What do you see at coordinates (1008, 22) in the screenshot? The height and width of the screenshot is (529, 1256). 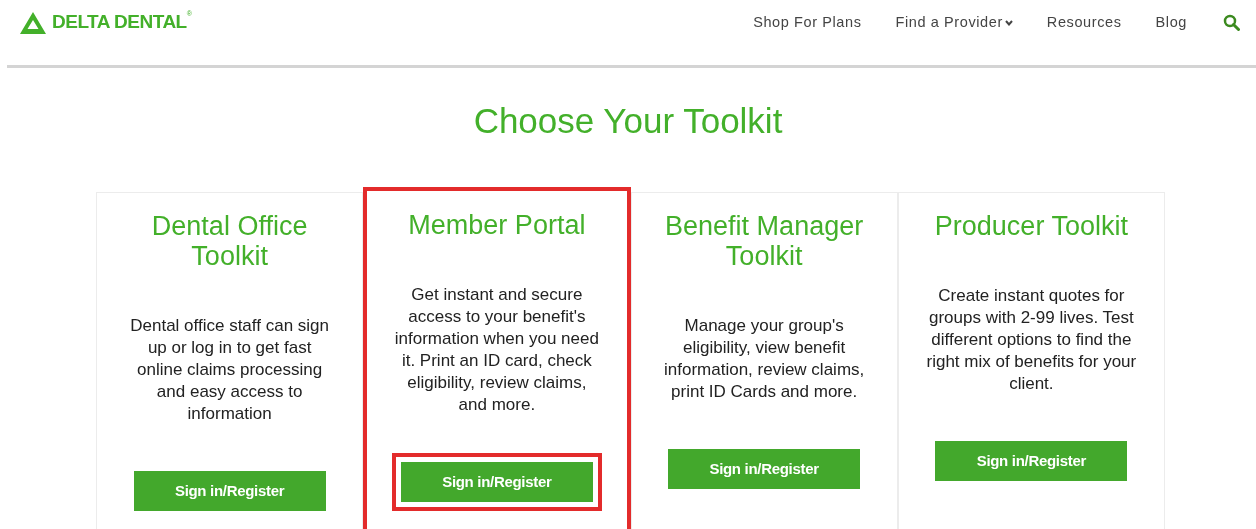 I see `chevron-down-icon` at bounding box center [1008, 22].